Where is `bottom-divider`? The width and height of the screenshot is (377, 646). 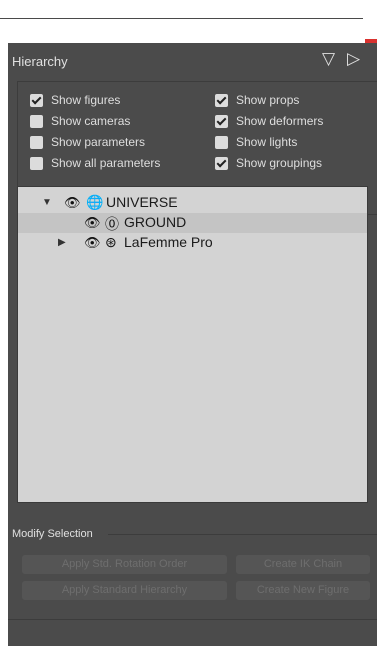 bottom-divider is located at coordinates (192, 619).